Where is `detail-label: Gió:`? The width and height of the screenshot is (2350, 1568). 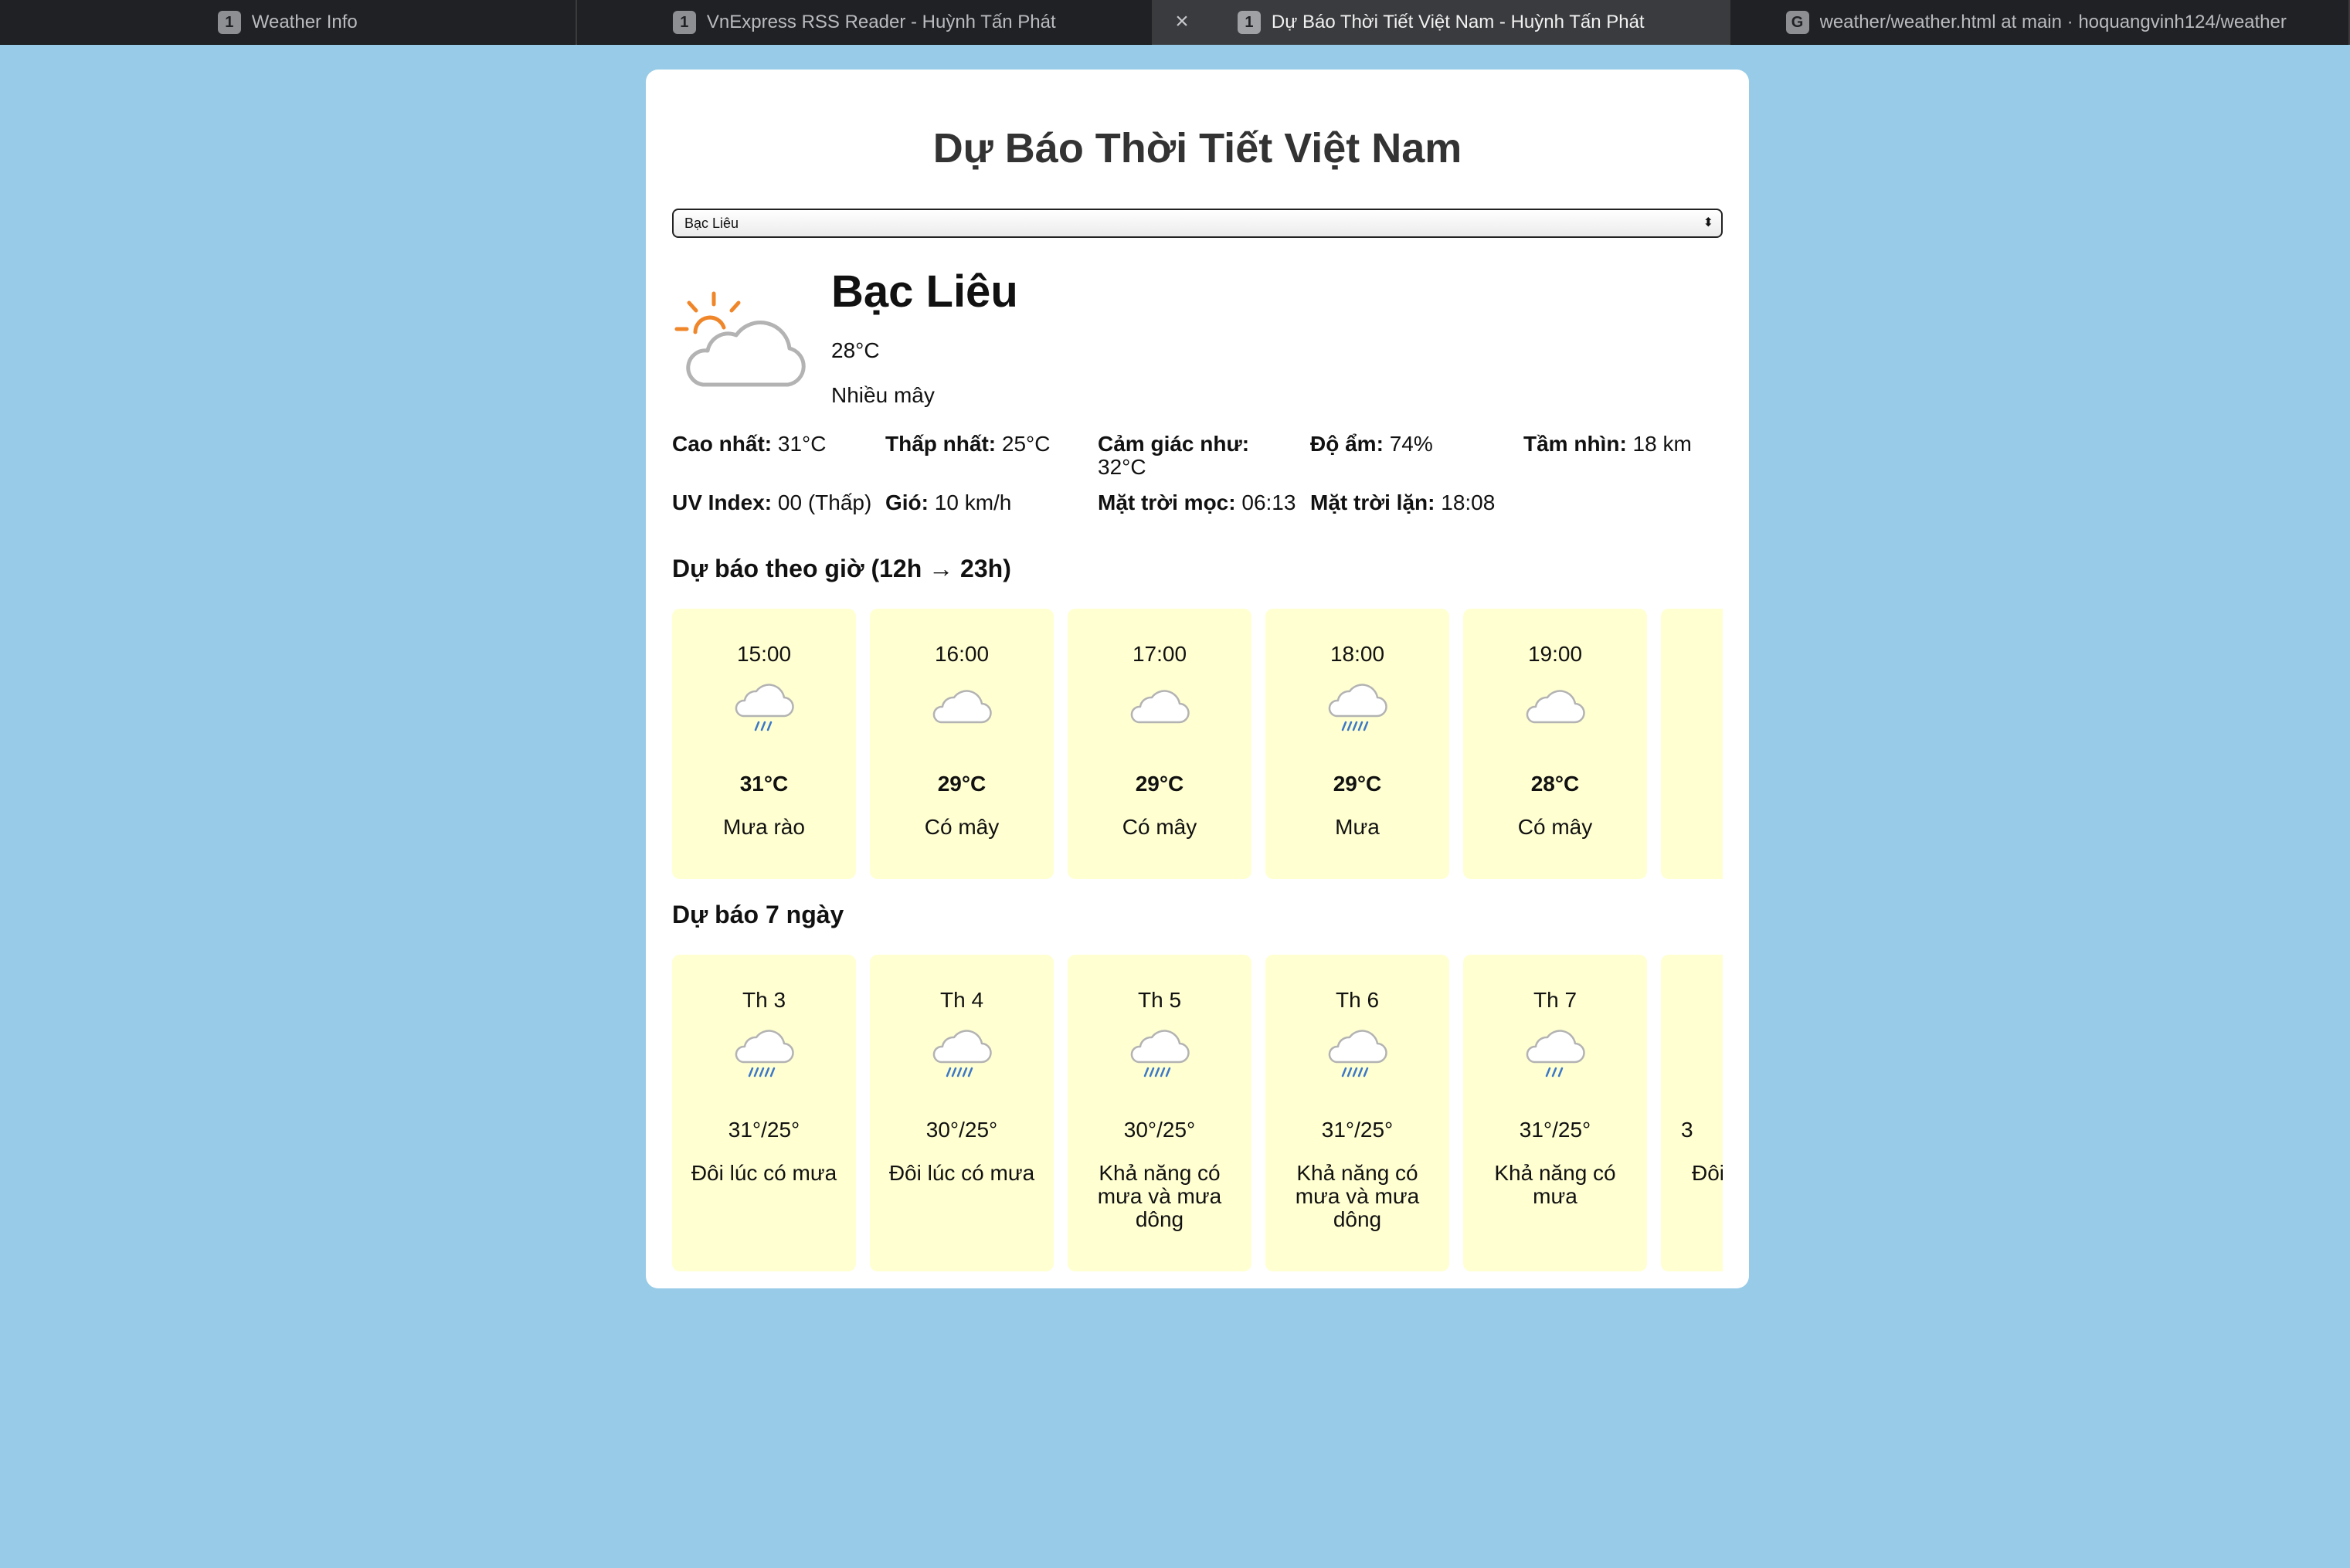 detail-label: Gió: is located at coordinates (907, 502).